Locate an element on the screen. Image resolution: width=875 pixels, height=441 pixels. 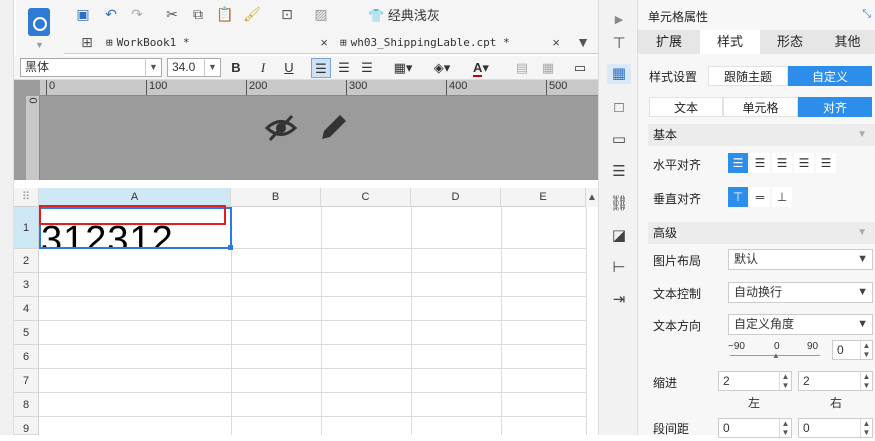
image-icon: ▨ is located at coordinates (321, 14).